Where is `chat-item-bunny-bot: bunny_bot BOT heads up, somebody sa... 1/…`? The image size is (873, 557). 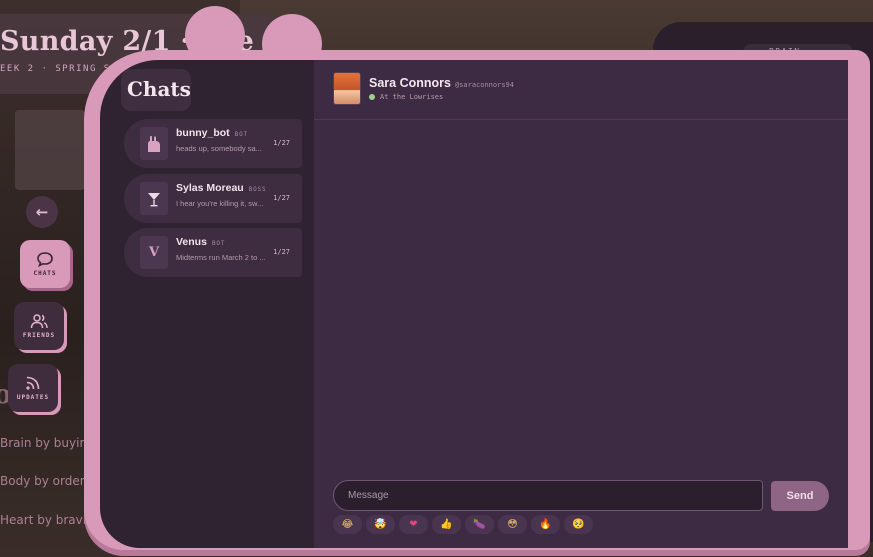 chat-item-bunny-bot: bunny_bot BOT heads up, somebody sa... 1/… is located at coordinates (213, 143).